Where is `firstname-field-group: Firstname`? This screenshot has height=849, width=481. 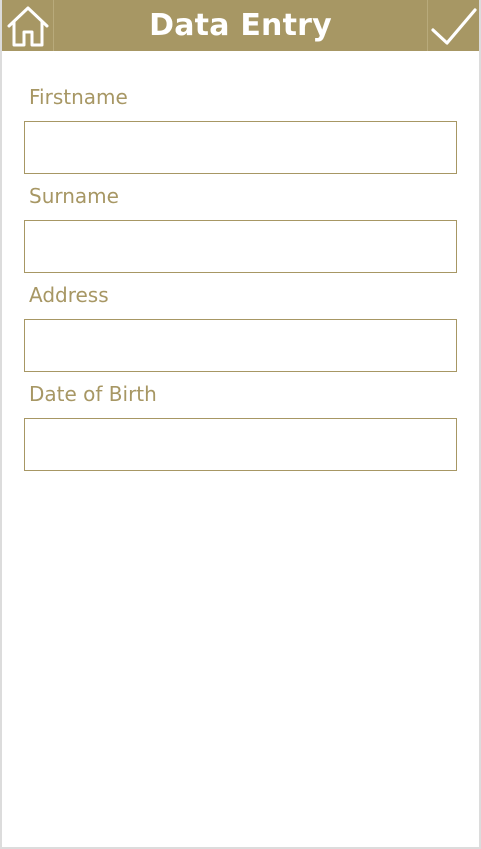 firstname-field-group: Firstname is located at coordinates (241, 129).